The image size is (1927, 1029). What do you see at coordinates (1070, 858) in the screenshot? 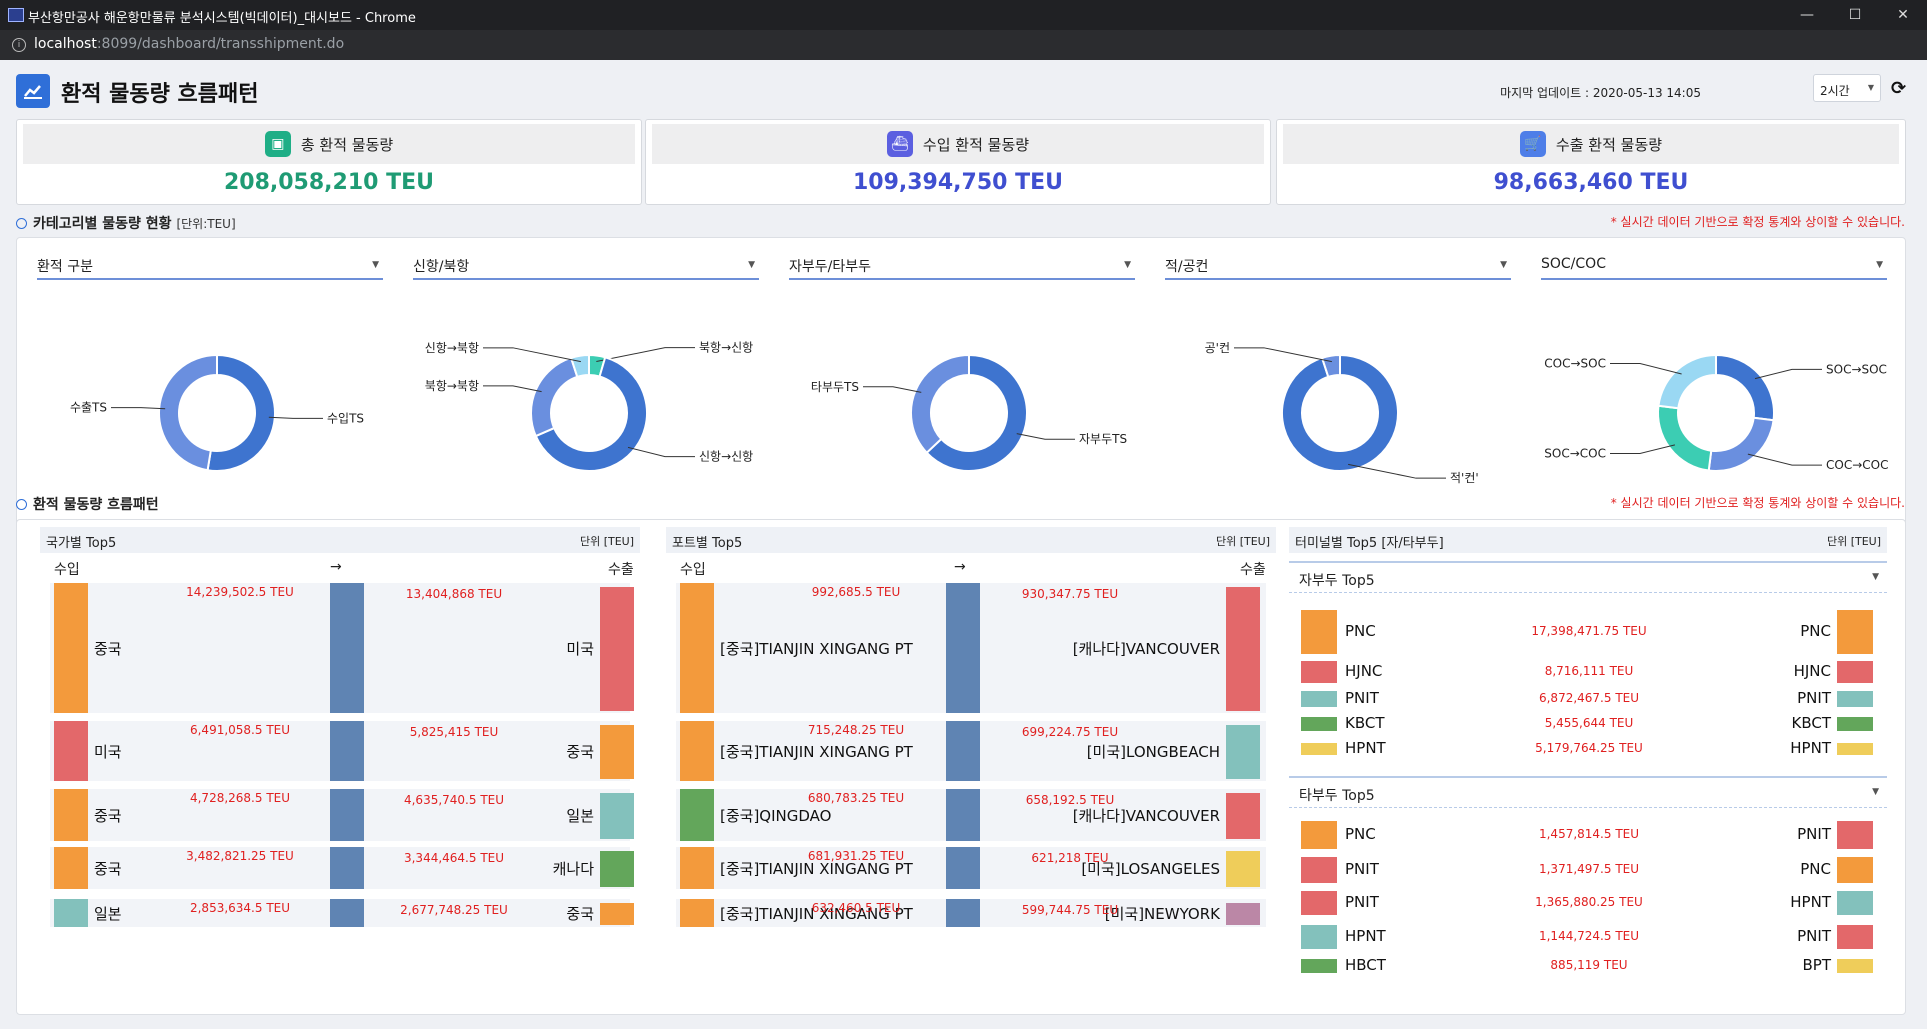
I see `export-teu: 621,218 TEU` at bounding box center [1070, 858].